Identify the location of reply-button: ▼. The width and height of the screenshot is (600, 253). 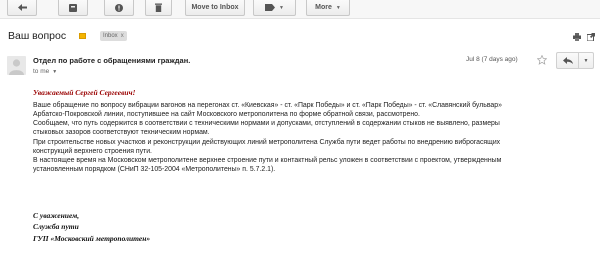
(575, 60).